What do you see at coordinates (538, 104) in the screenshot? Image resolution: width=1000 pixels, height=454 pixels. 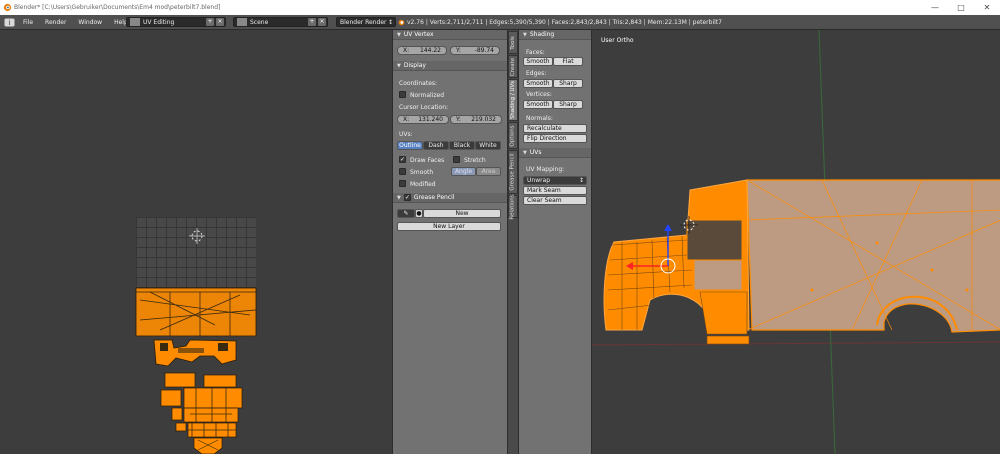 I see `vertices-smooth-button: Smooth` at bounding box center [538, 104].